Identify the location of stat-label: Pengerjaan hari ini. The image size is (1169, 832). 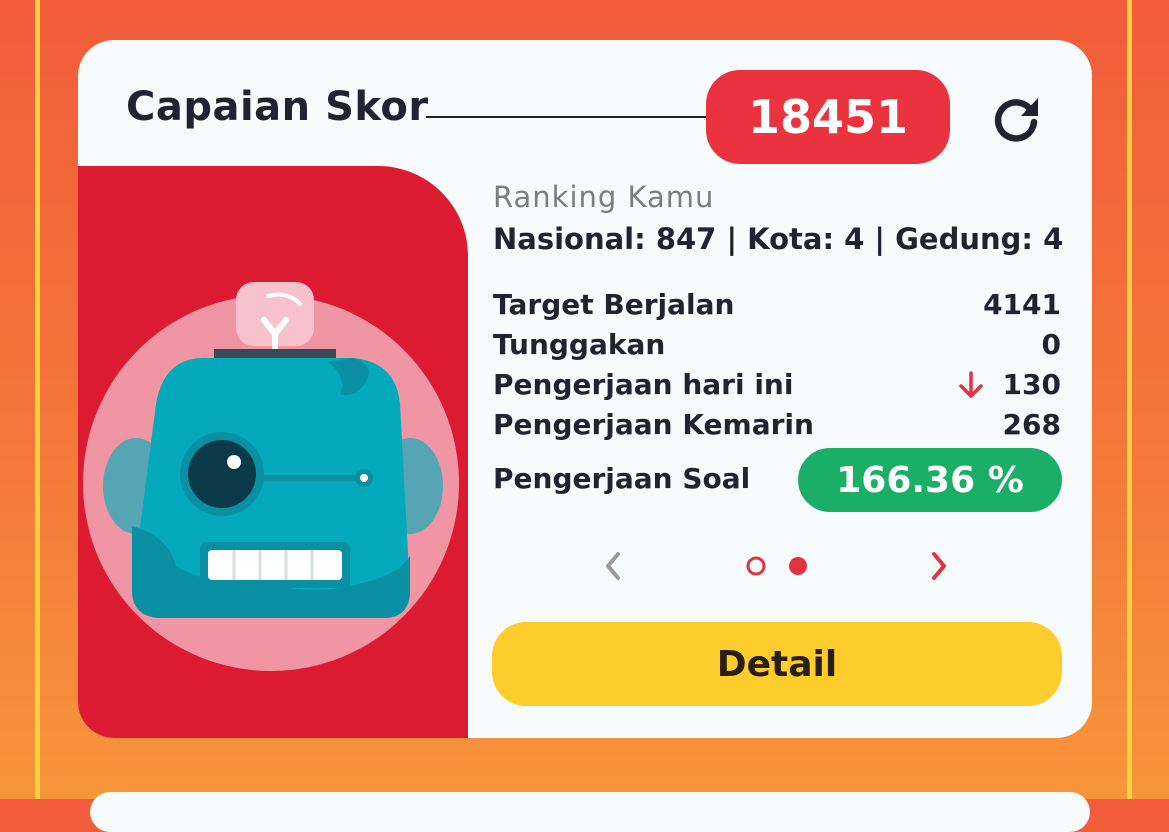
(643, 384).